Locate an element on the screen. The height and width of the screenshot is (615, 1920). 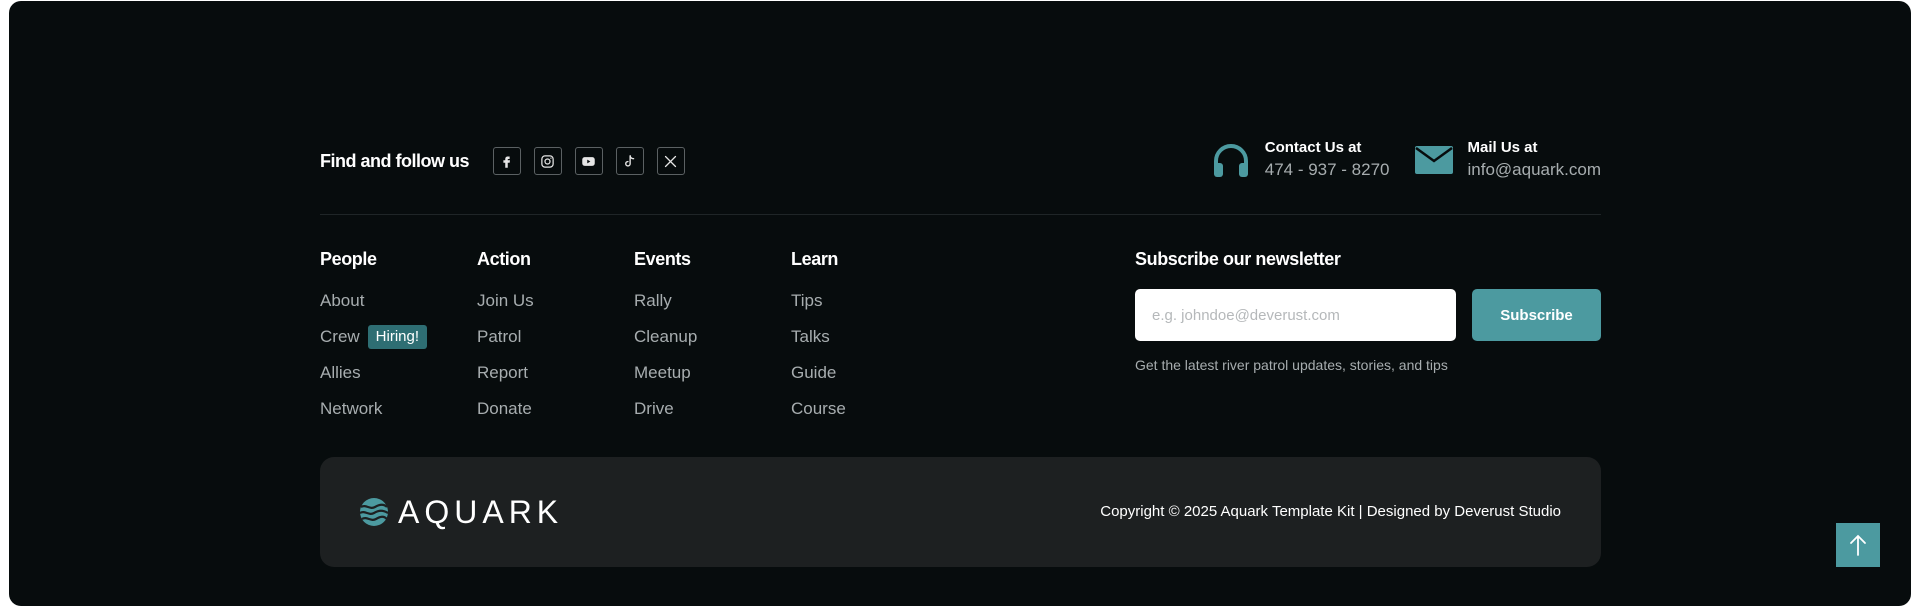
tiktok-icon is located at coordinates (630, 160).